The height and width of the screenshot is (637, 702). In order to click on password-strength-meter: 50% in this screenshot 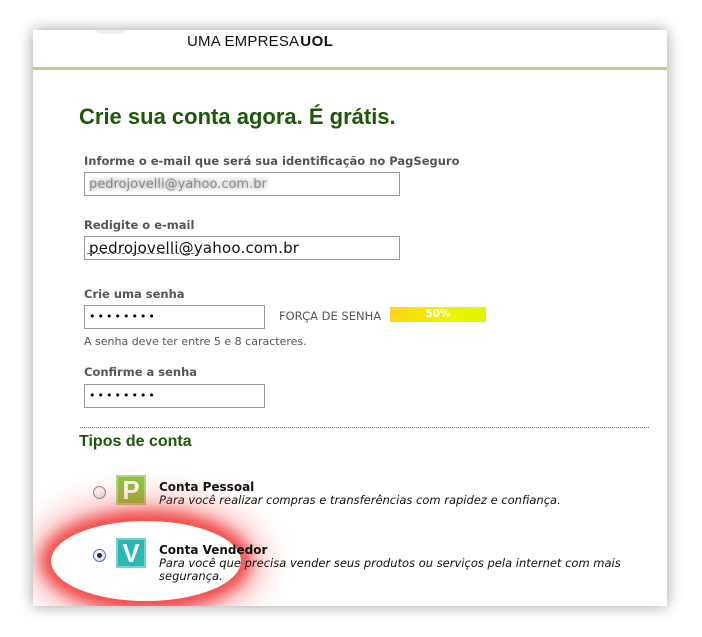, I will do `click(438, 314)`.